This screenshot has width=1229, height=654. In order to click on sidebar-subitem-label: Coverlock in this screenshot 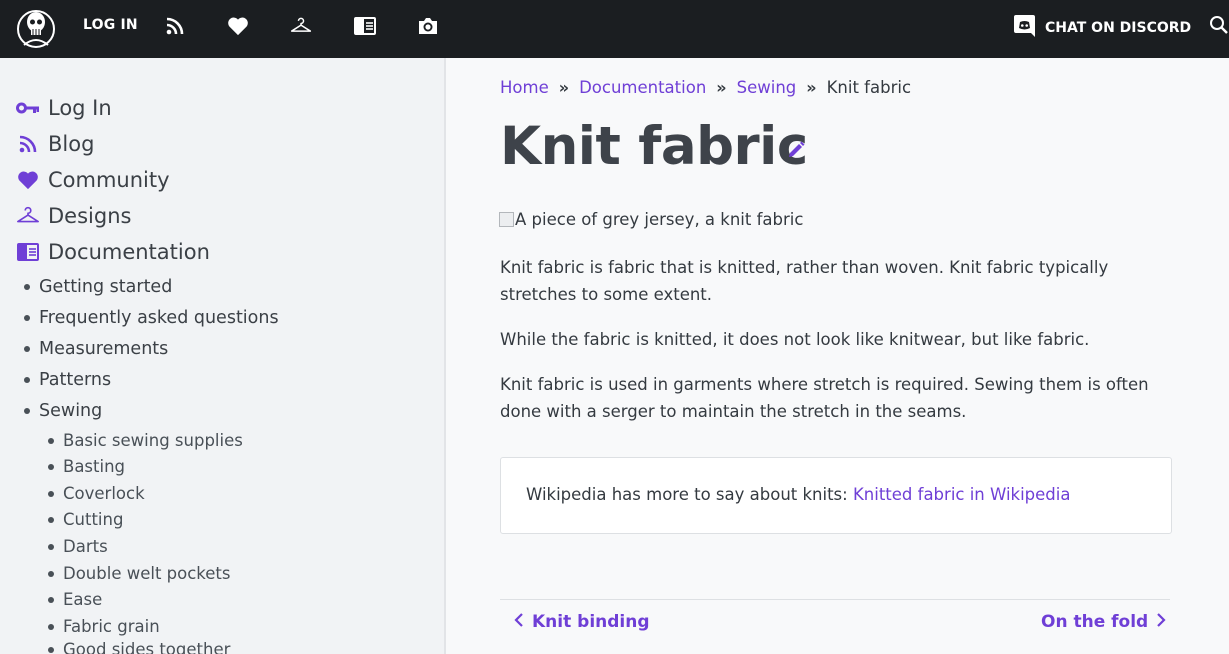, I will do `click(104, 493)`.